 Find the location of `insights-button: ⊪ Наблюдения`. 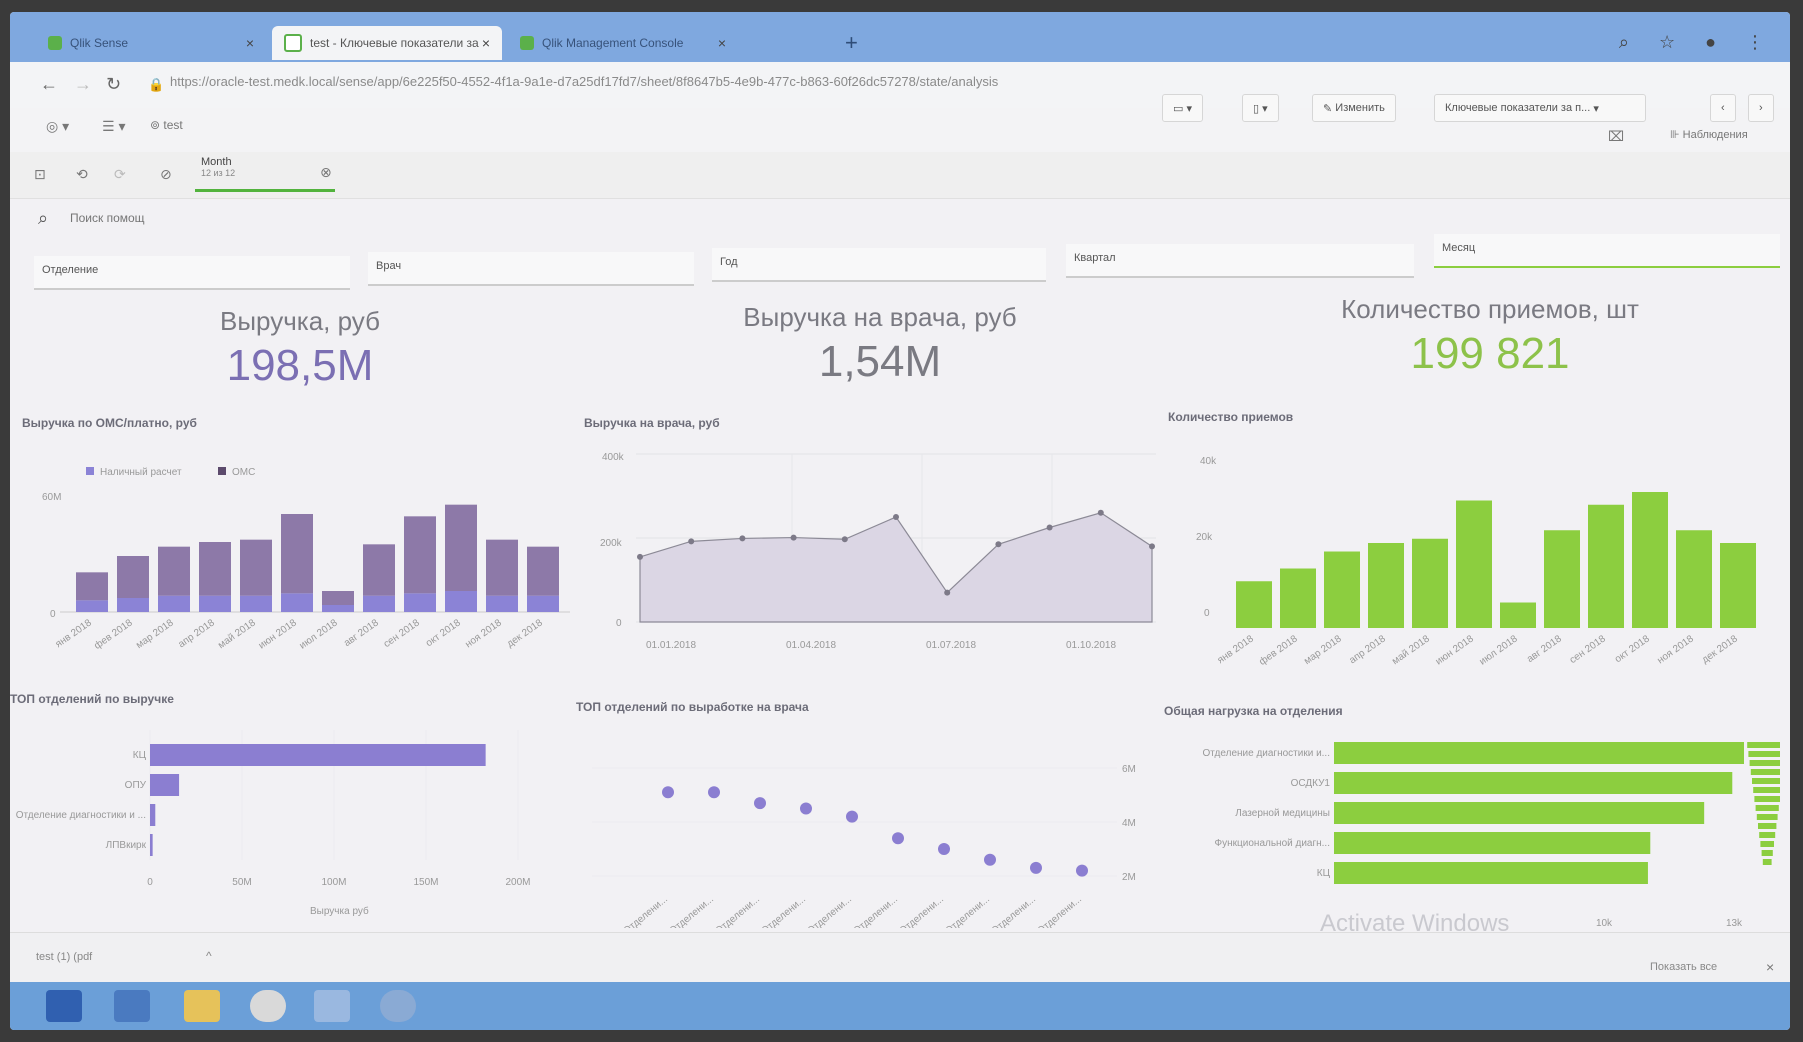

insights-button: ⊪ Наблюдения is located at coordinates (1709, 134).